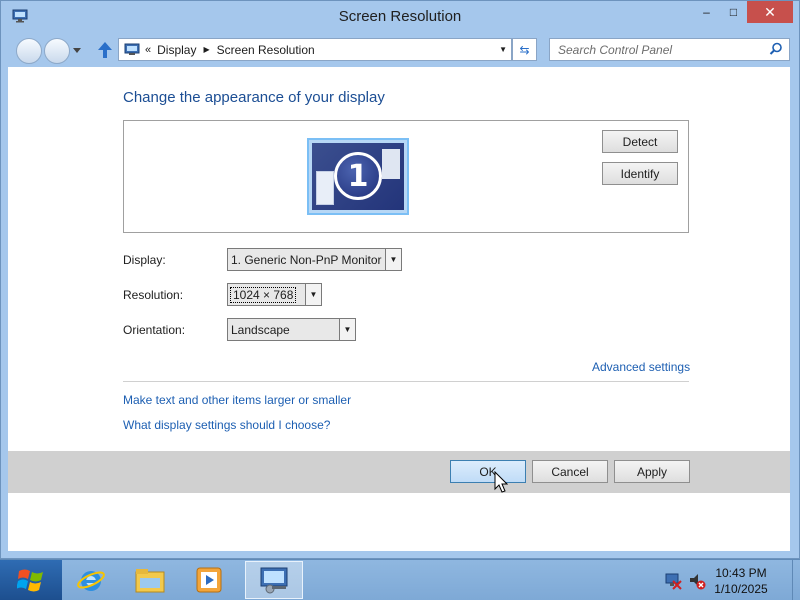  Describe the element at coordinates (154, 330) in the screenshot. I see `orientation-label: Orientation:` at that location.